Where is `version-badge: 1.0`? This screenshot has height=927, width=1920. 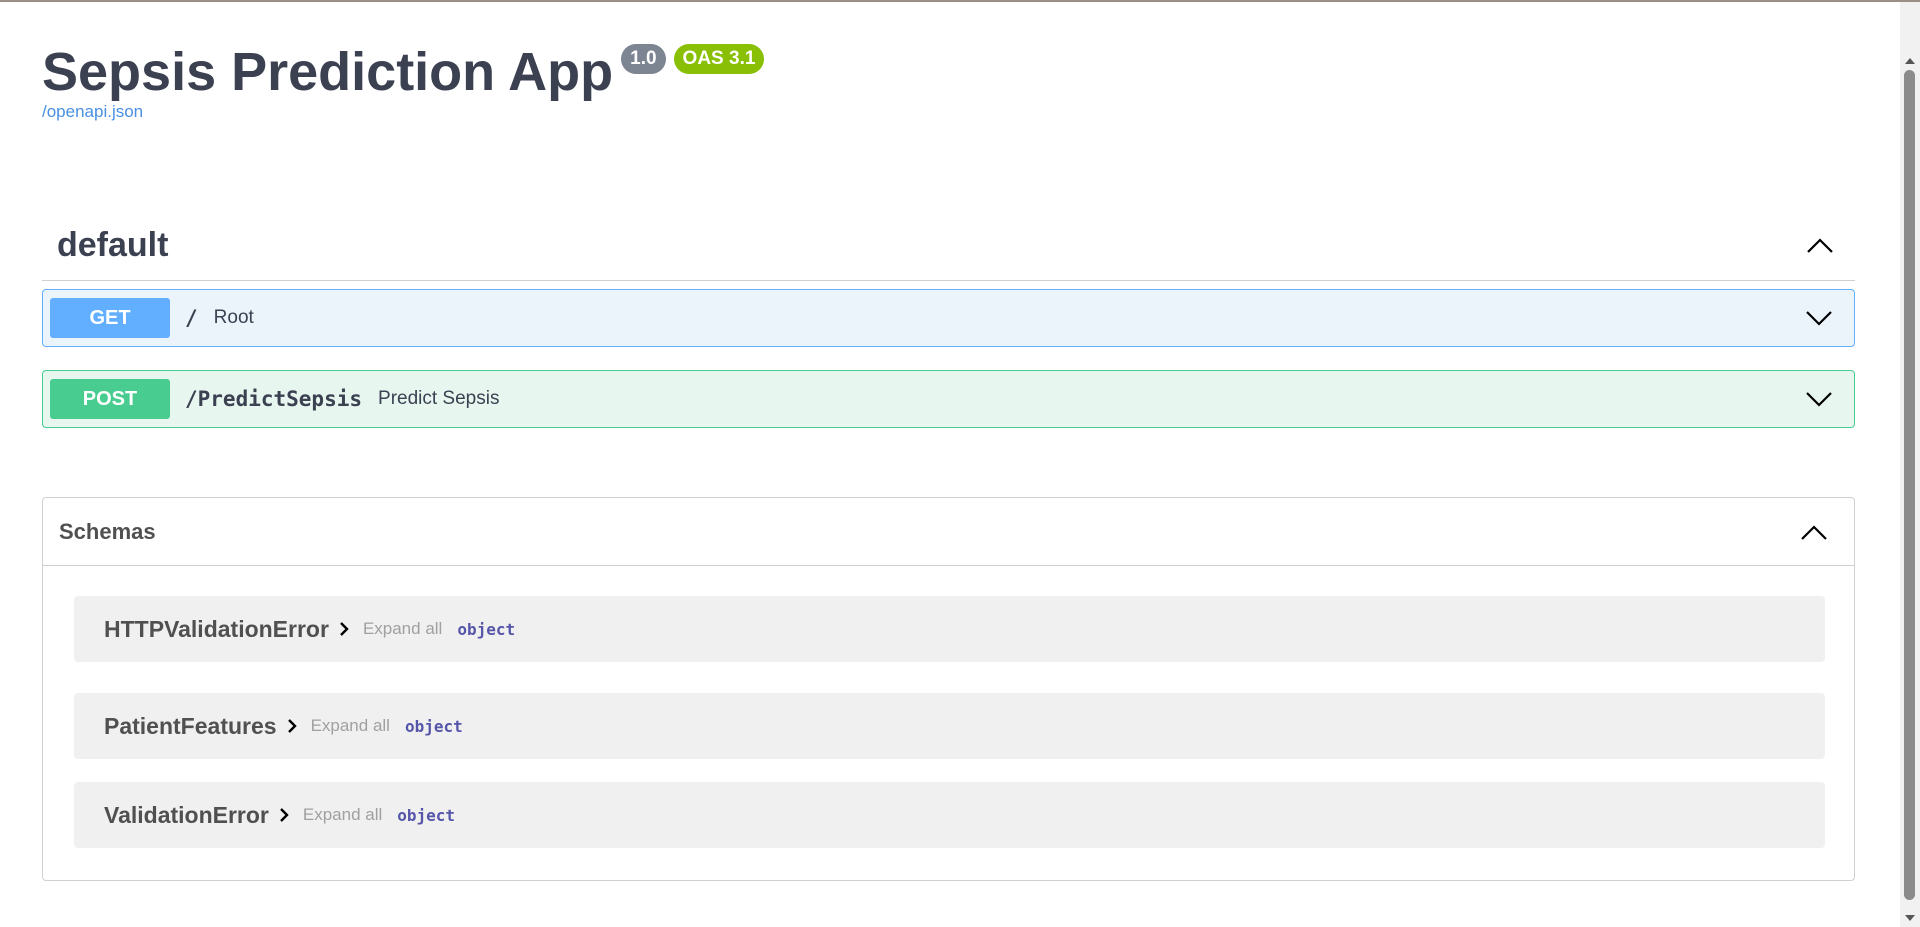 version-badge: 1.0 is located at coordinates (643, 59).